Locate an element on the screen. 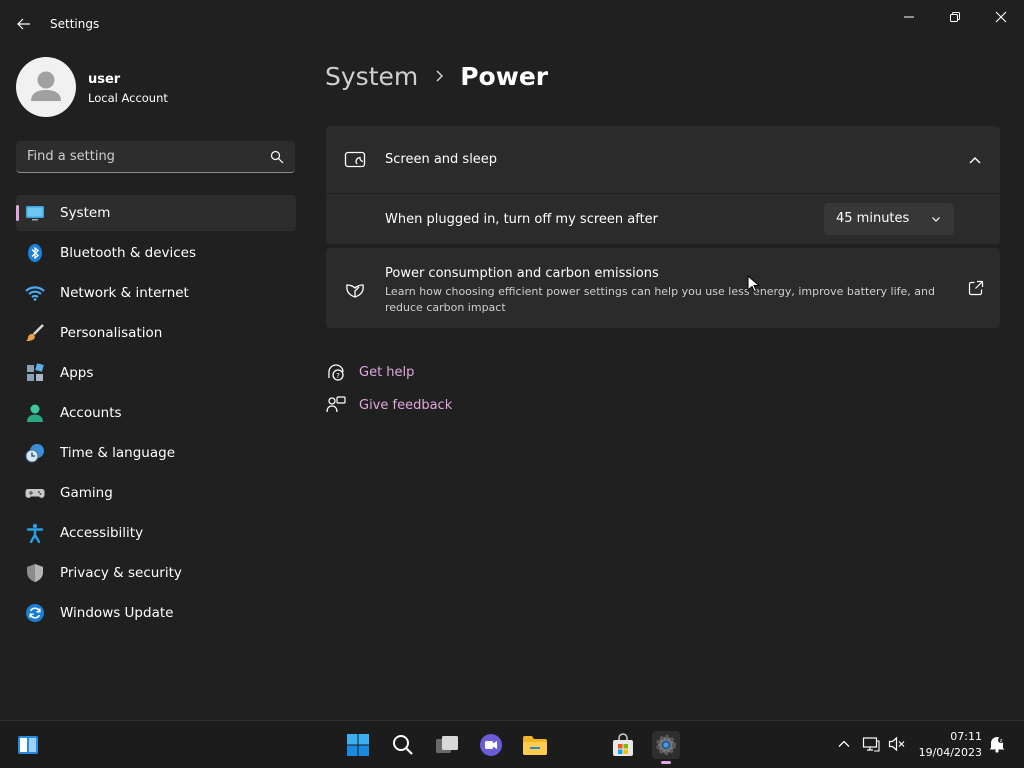 The height and width of the screenshot is (768, 1024). task-view-button is located at coordinates (447, 745).